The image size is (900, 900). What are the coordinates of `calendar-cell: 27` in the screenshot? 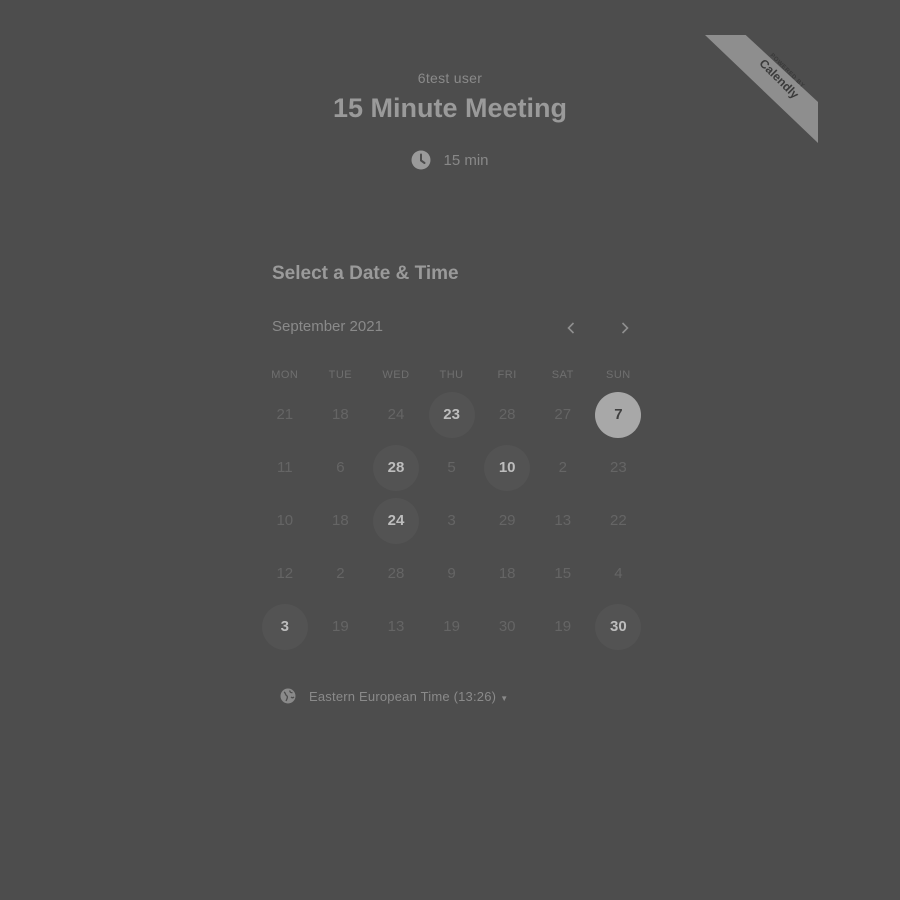 It's located at (563, 414).